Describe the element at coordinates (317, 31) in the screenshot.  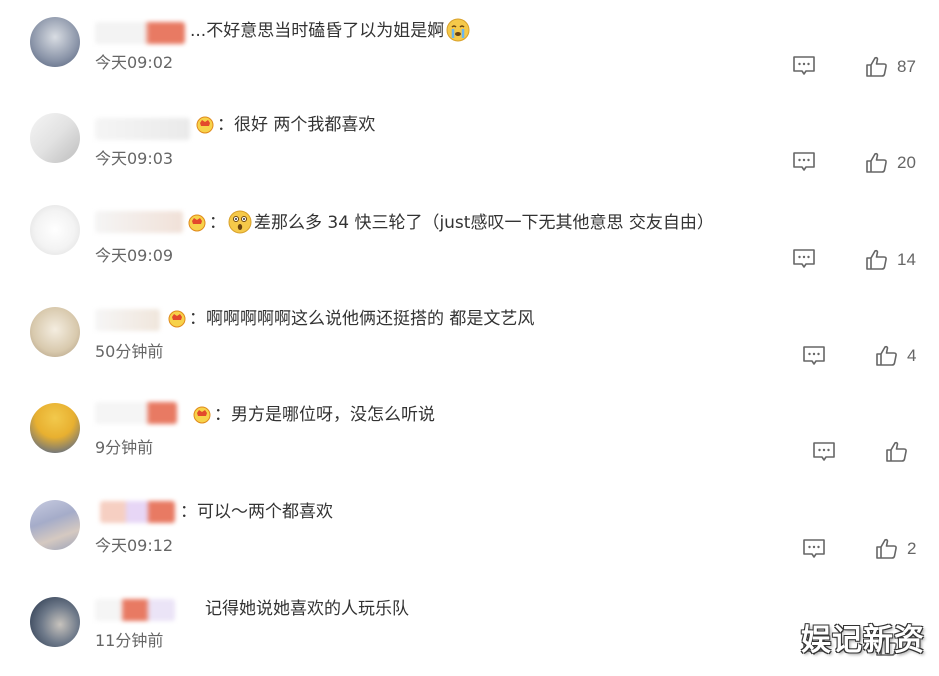
I see `comment-text: ...不好意思当时磕昏了以为姐是婀` at that location.